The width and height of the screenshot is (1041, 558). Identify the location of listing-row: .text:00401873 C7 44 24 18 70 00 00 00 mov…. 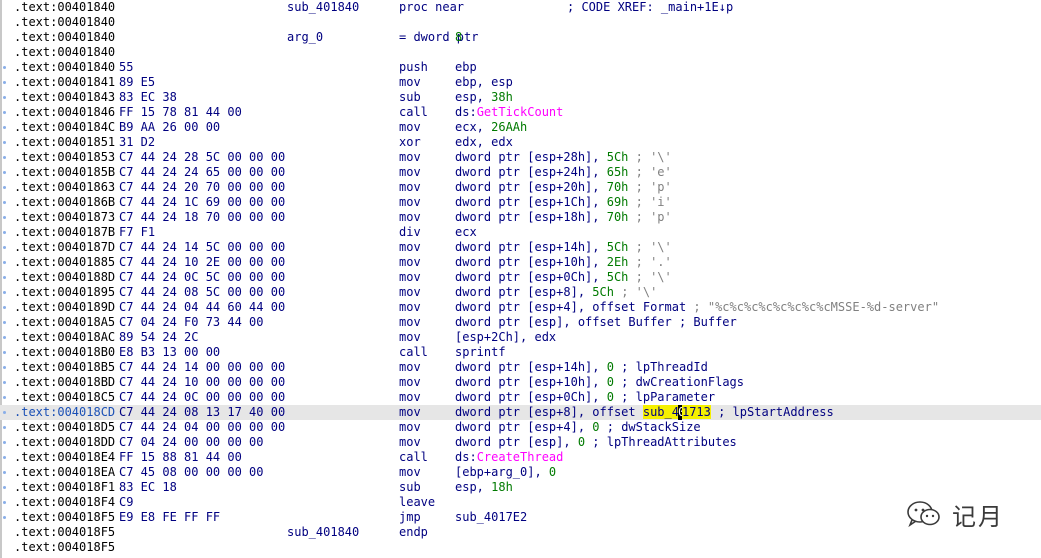
(520, 217).